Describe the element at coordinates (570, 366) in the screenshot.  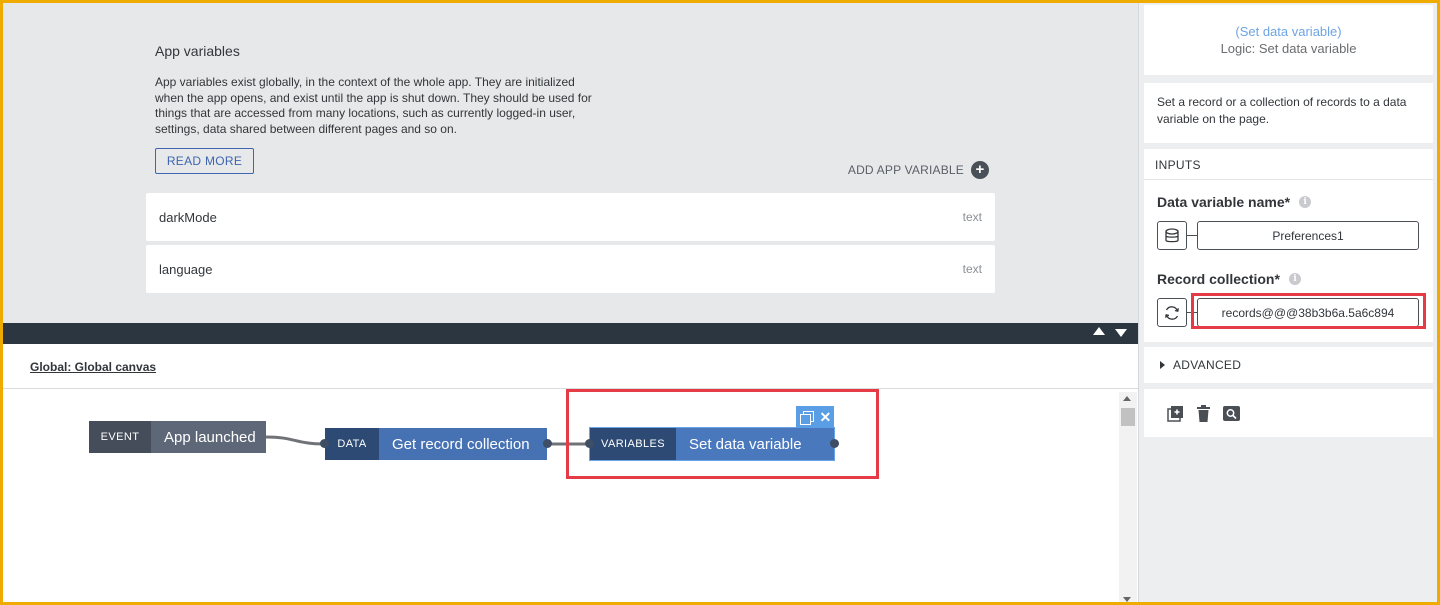
I see `canvas-header: Global: Global canvas` at that location.